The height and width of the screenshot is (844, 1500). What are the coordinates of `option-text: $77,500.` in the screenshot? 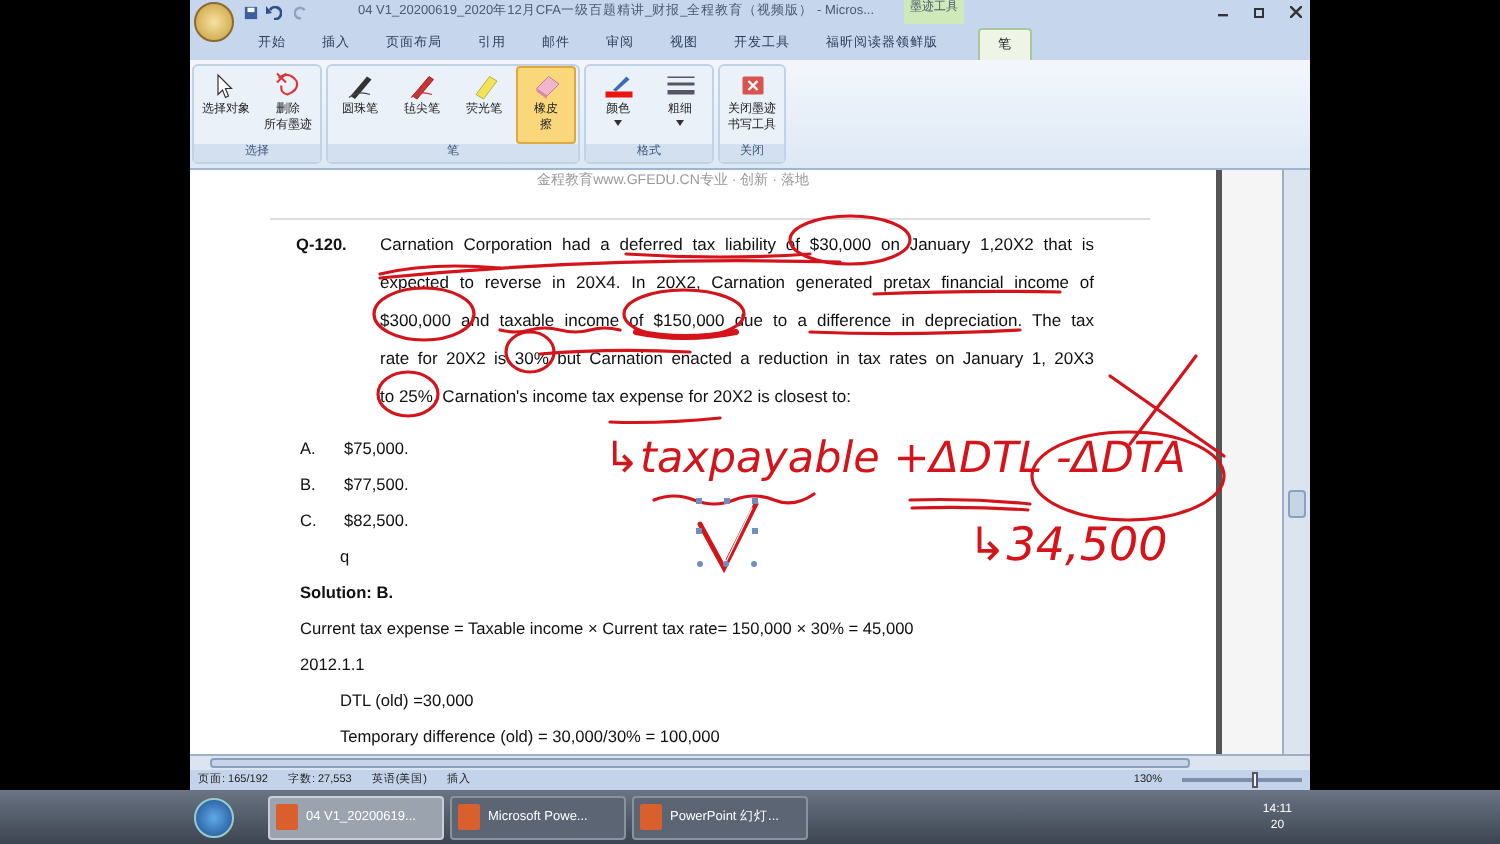 It's located at (376, 484).